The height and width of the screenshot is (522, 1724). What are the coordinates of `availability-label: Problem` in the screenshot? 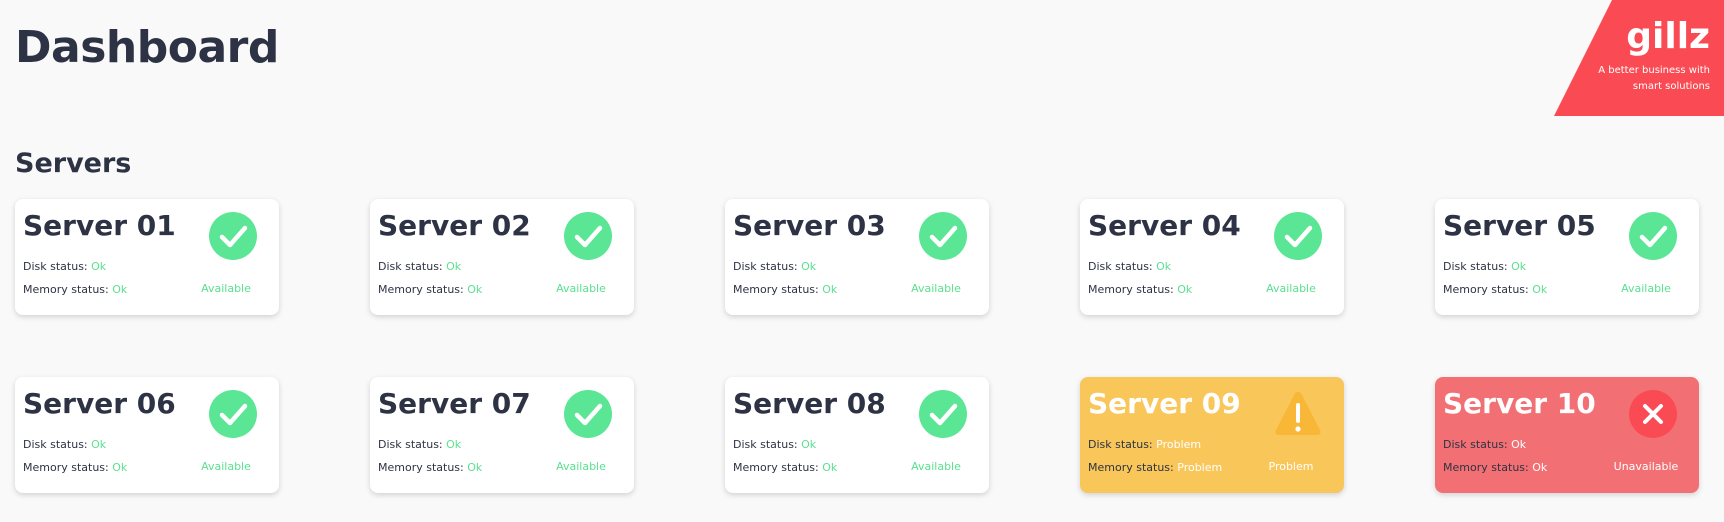 It's located at (1291, 466).